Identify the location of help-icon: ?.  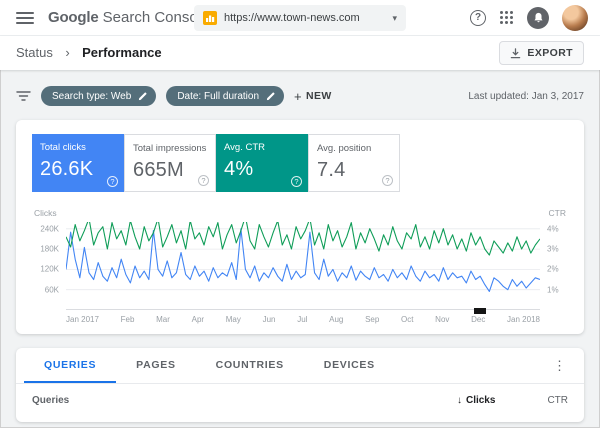
(478, 17).